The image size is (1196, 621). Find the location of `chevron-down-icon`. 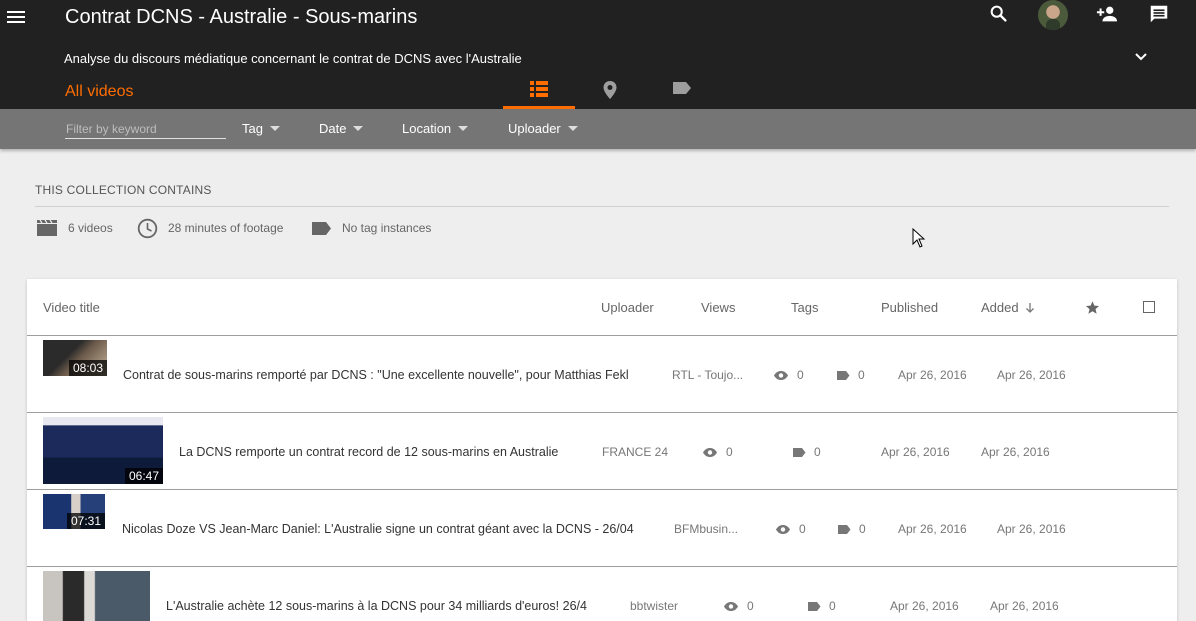

chevron-down-icon is located at coordinates (1141, 57).